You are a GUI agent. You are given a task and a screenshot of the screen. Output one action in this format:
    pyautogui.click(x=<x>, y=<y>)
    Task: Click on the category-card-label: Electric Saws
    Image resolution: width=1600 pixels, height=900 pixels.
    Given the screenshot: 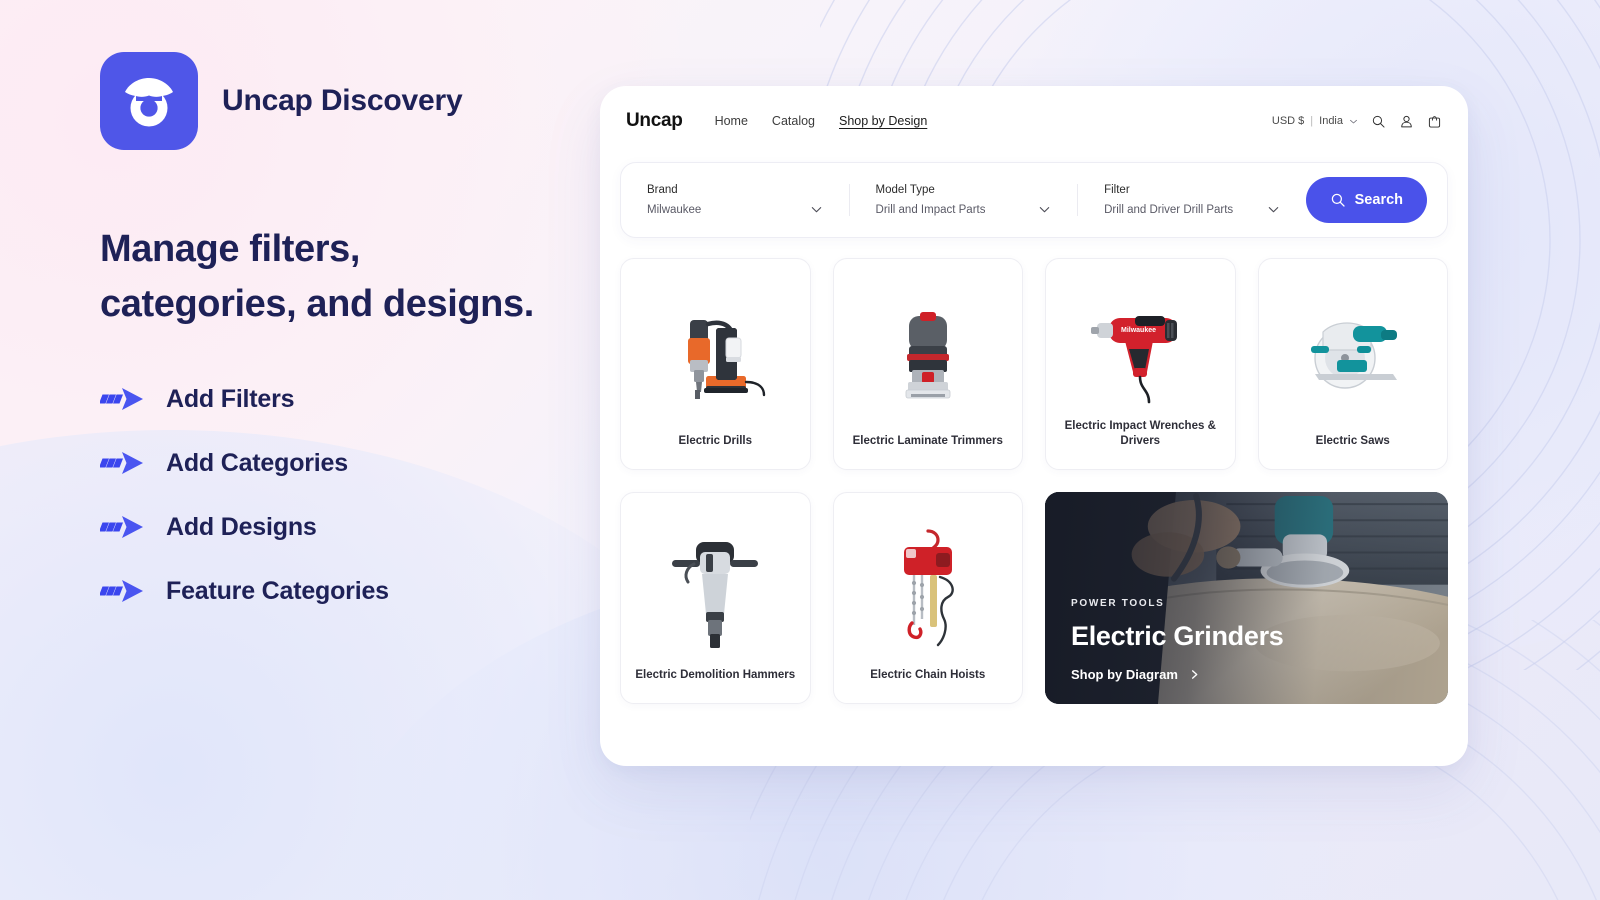 What is the action you would take?
    pyautogui.click(x=1352, y=441)
    